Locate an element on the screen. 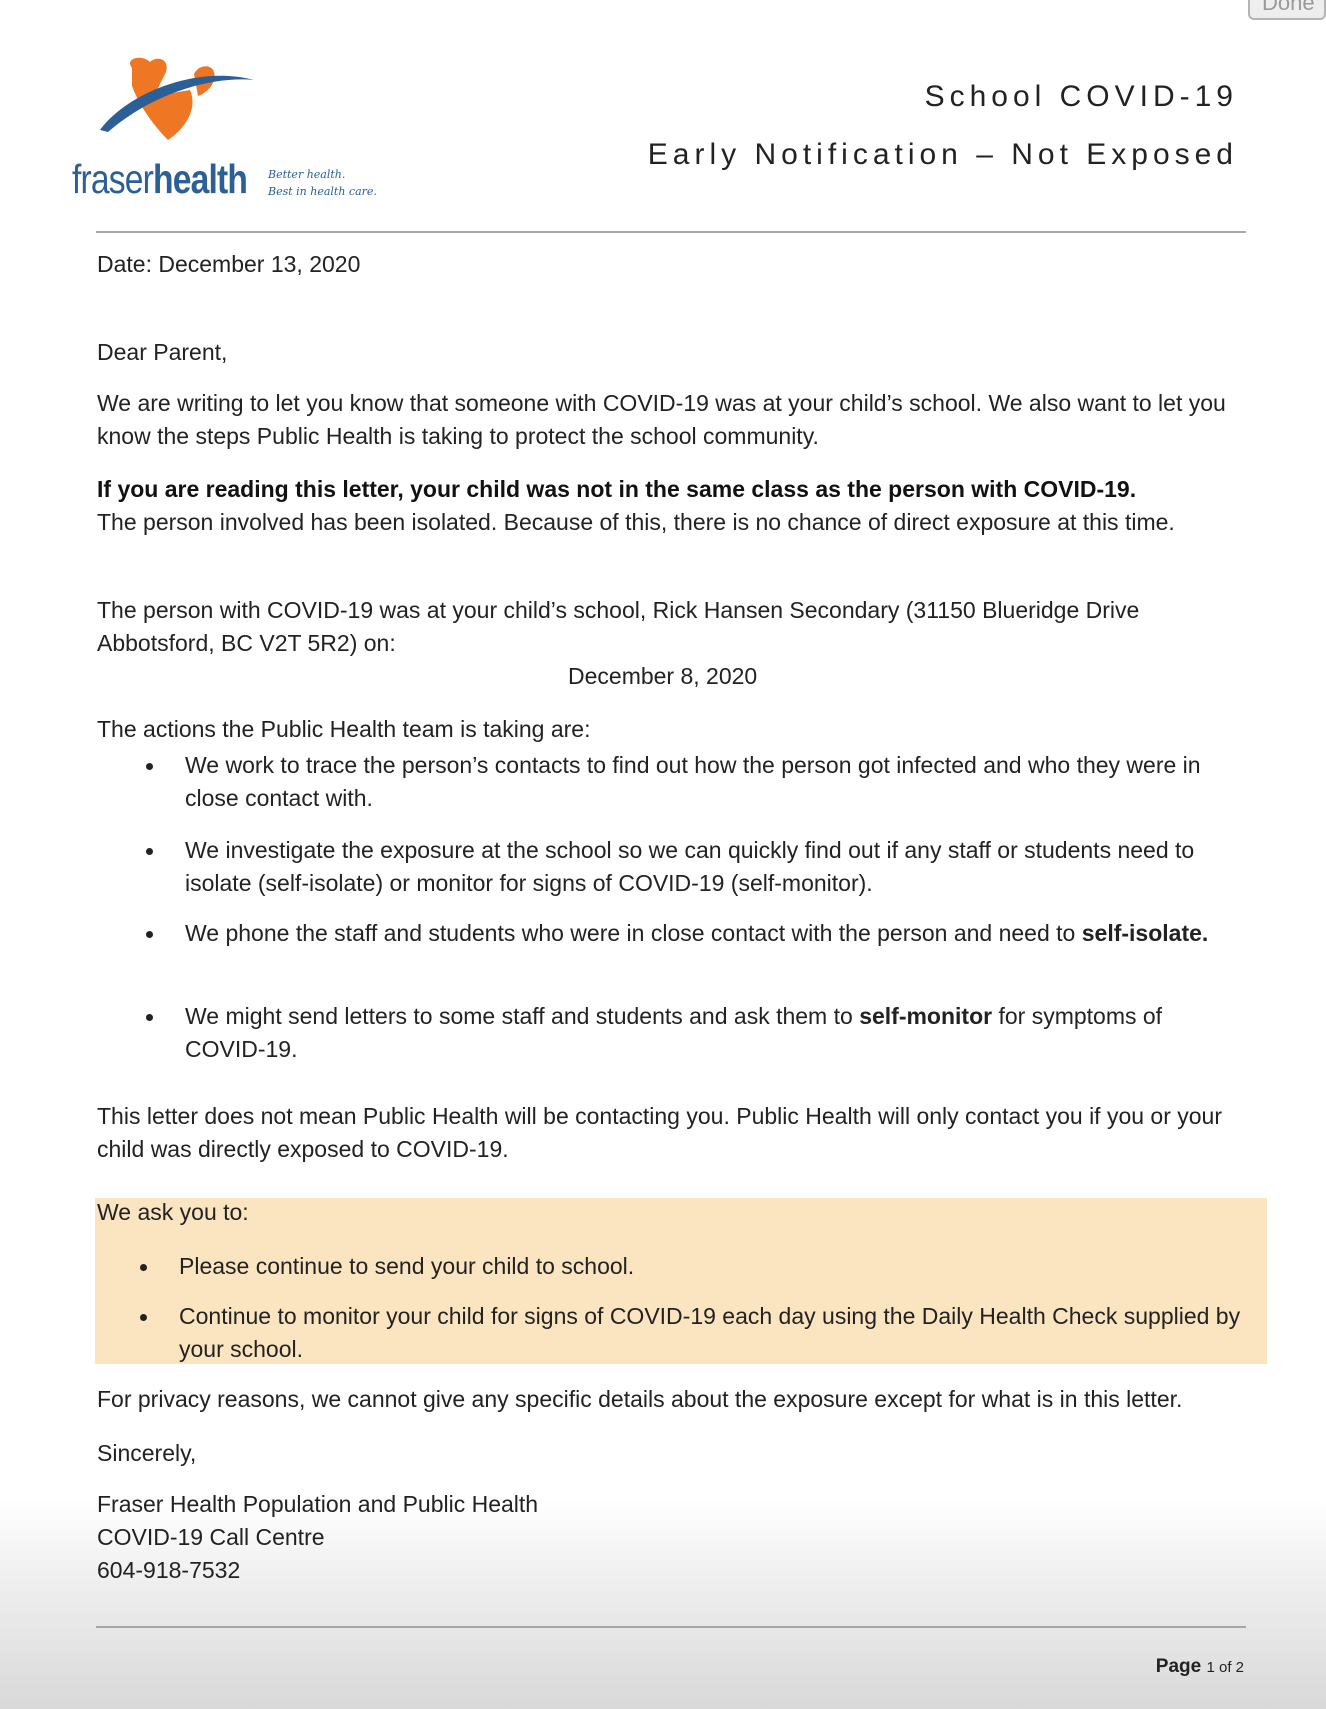 The image size is (1326, 1709). document-title: School COVID-19 is located at coordinates (1081, 96).